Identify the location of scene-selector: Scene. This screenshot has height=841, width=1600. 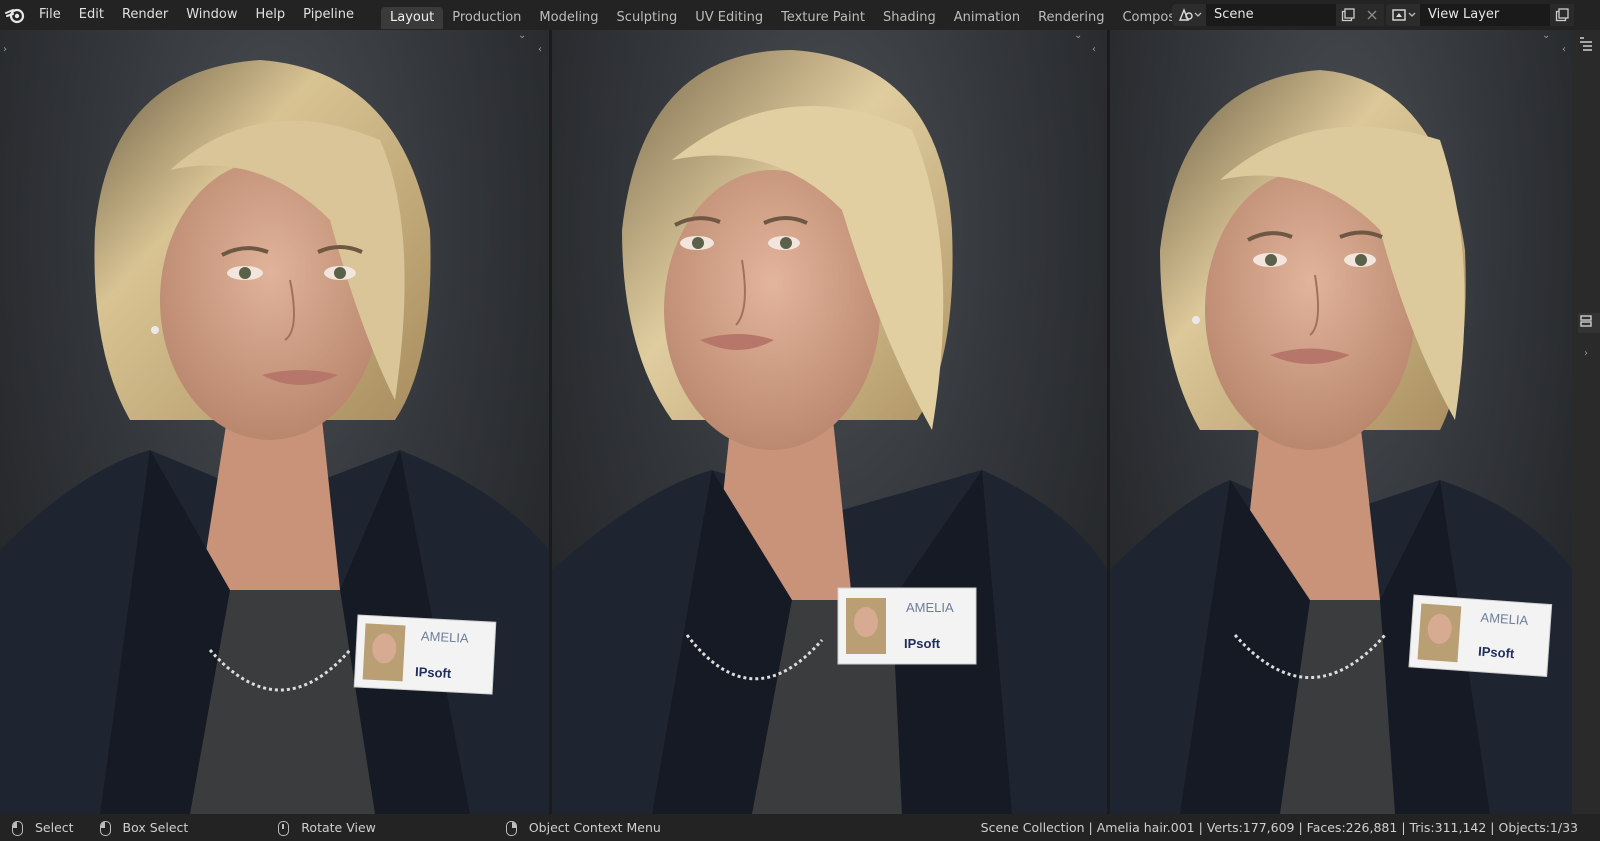
(1278, 15).